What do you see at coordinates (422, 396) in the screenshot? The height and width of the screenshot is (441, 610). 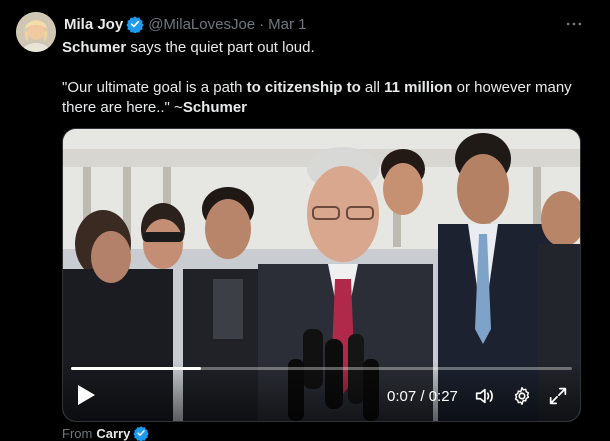 I see `video-time: 0:07 / 0:27` at bounding box center [422, 396].